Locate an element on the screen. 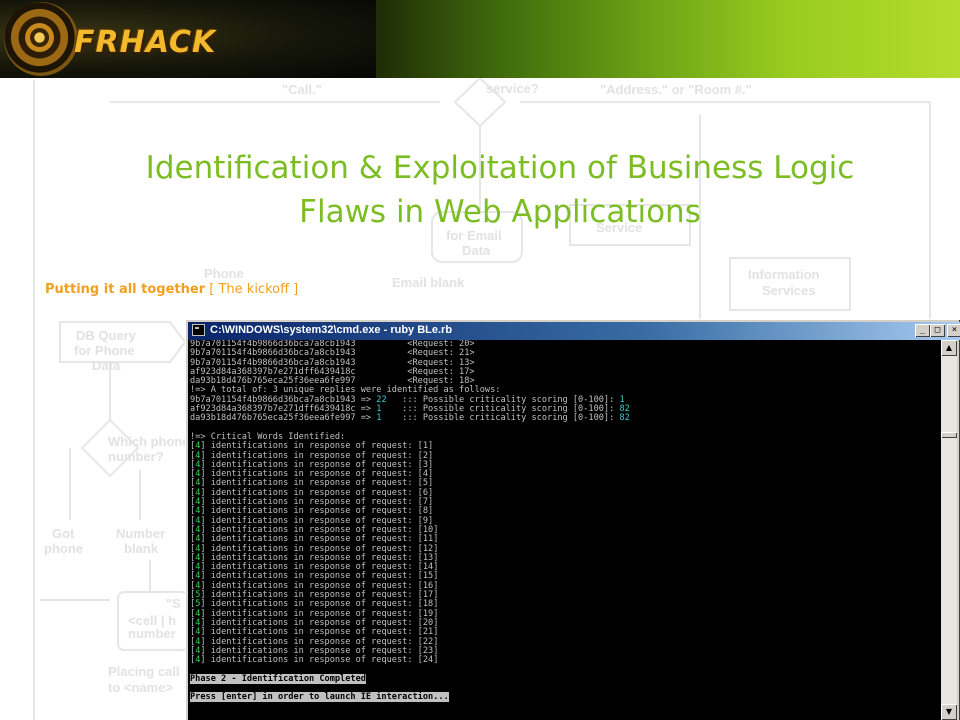 The width and height of the screenshot is (960, 720). scroll-up-button: ▲ is located at coordinates (949, 348).